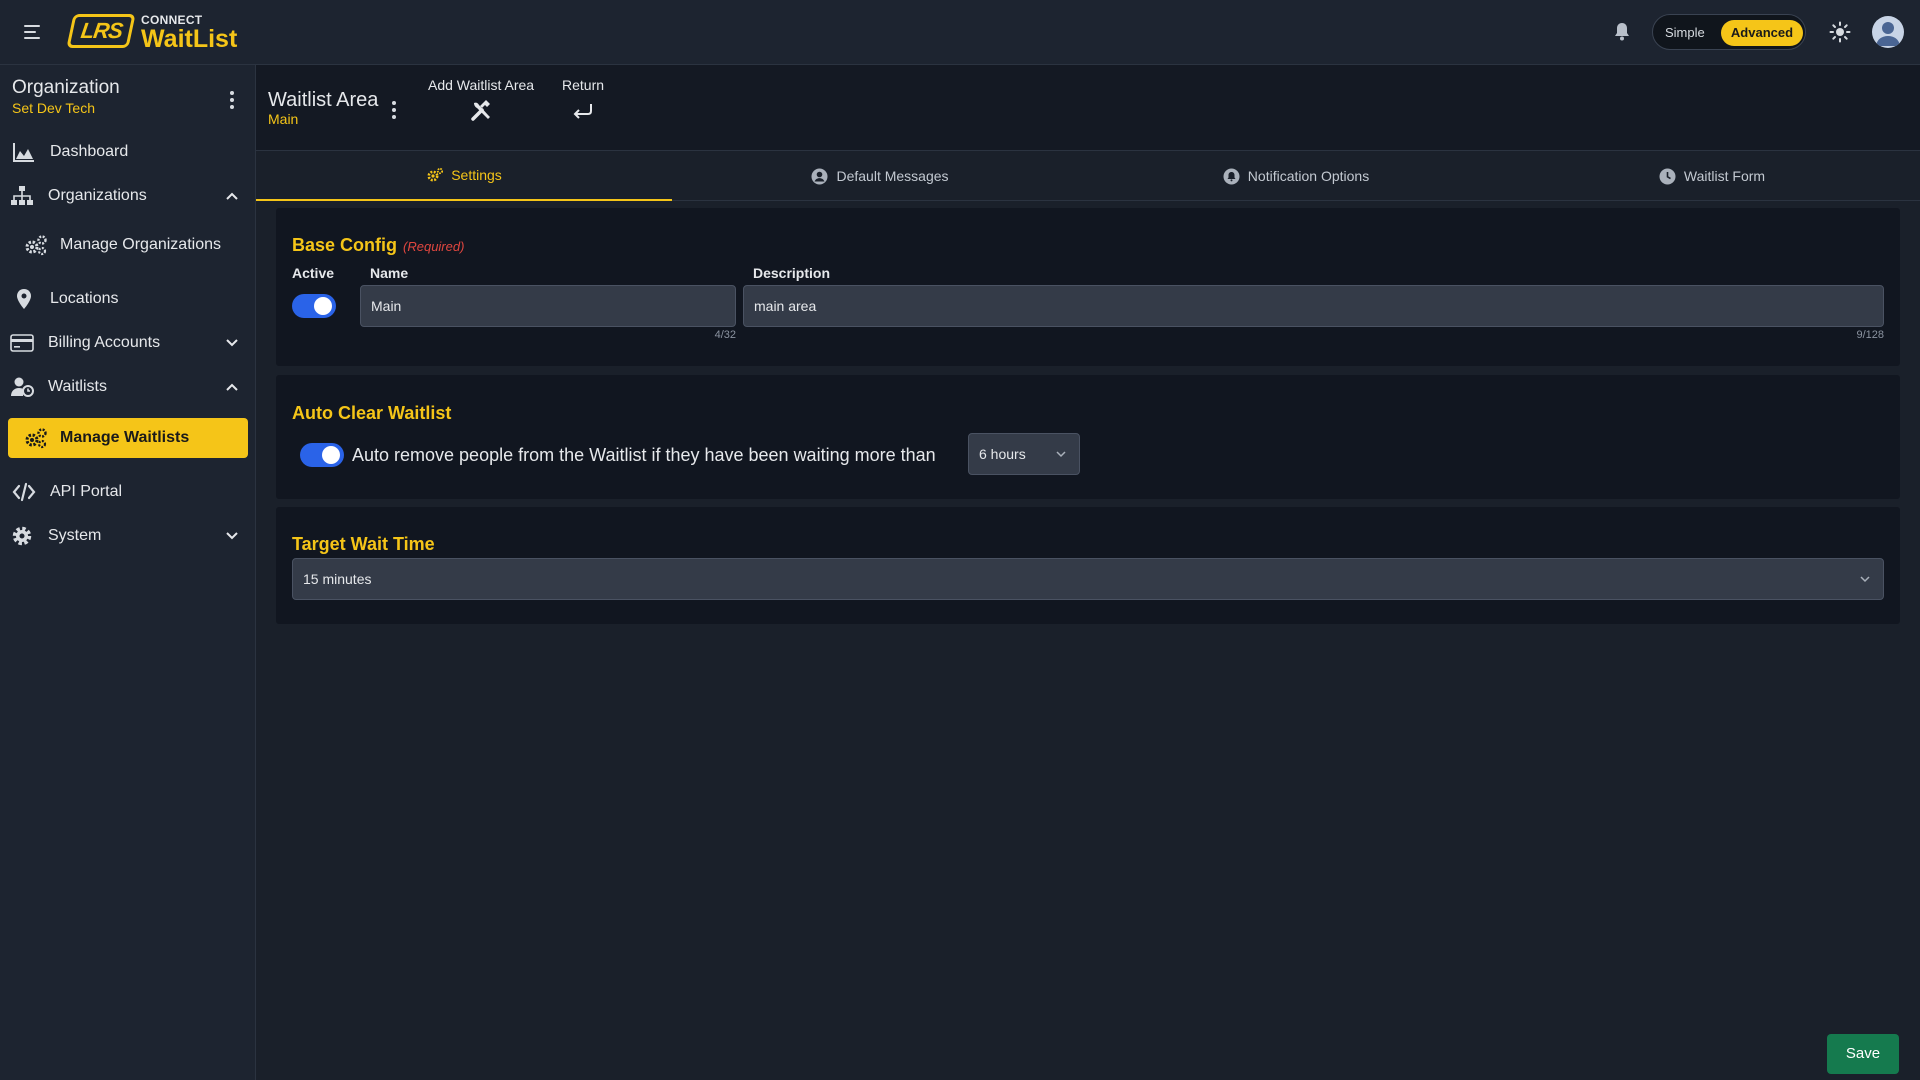  Describe the element at coordinates (22, 195) in the screenshot. I see `sitemap-icon` at that location.